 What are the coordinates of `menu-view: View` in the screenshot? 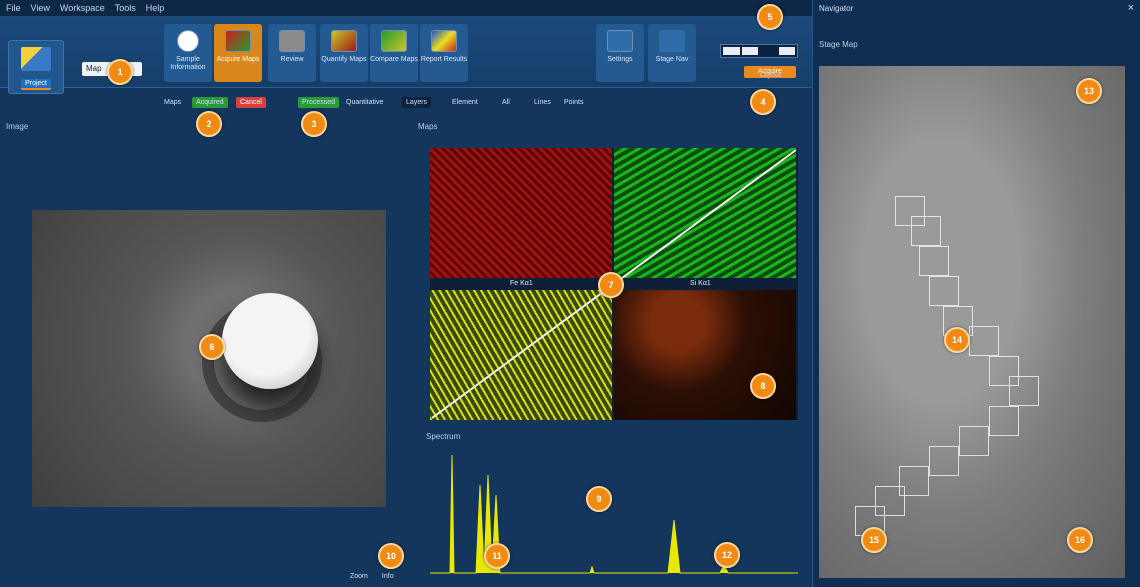 It's located at (40, 8).